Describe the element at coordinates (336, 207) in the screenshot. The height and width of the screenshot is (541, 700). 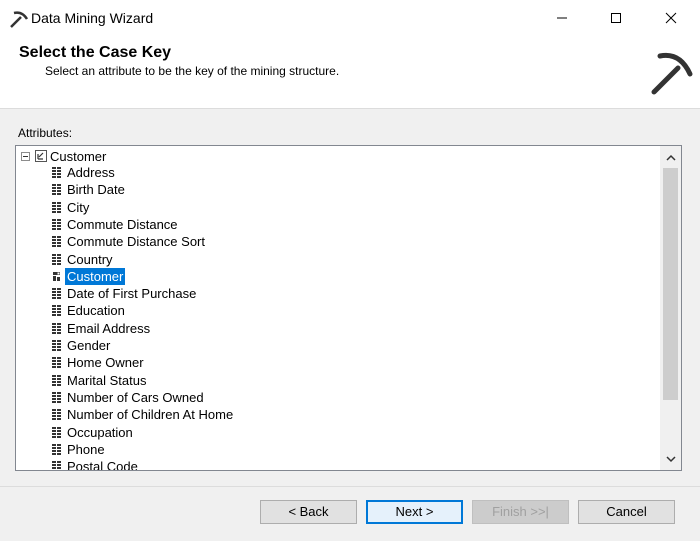
I see `tree-item: City` at that location.